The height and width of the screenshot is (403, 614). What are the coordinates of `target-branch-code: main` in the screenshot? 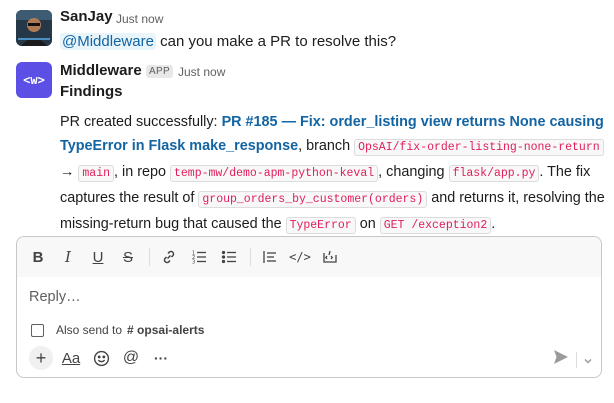 It's located at (96, 173).